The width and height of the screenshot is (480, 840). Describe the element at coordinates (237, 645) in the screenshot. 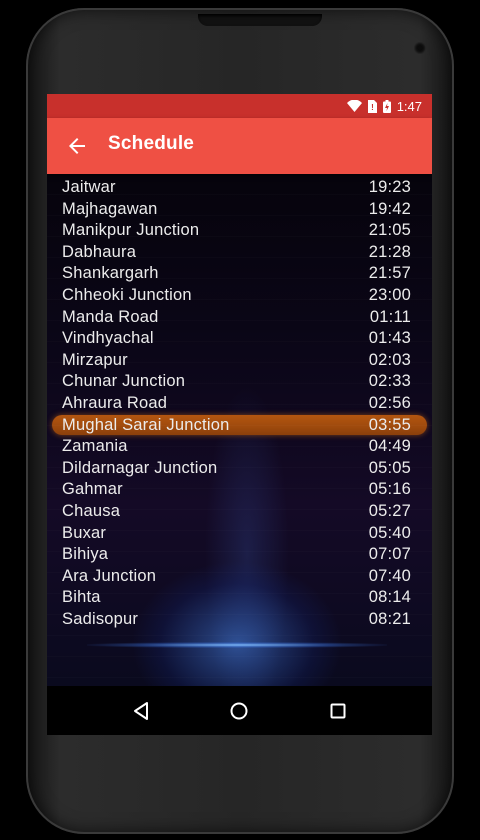

I see `background-glow` at that location.